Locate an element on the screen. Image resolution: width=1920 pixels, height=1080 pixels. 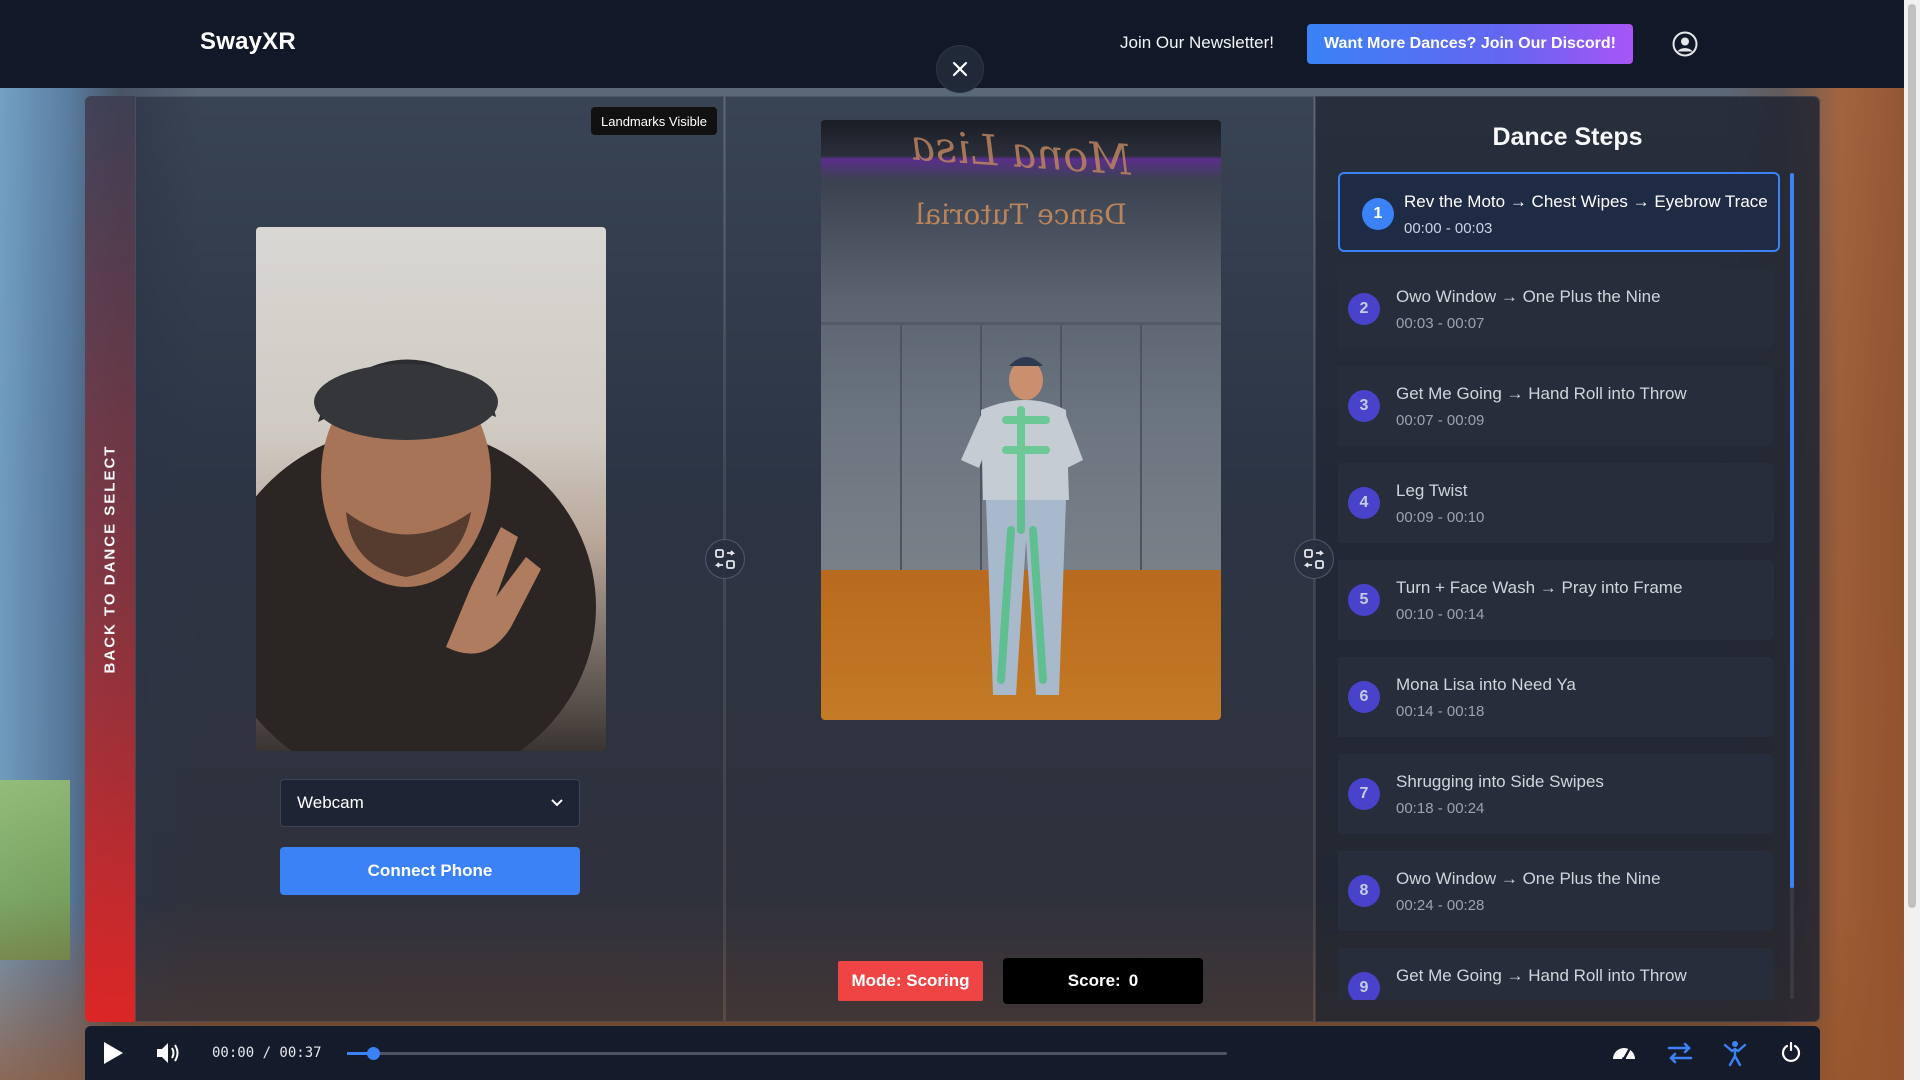
close-icon is located at coordinates (960, 69).